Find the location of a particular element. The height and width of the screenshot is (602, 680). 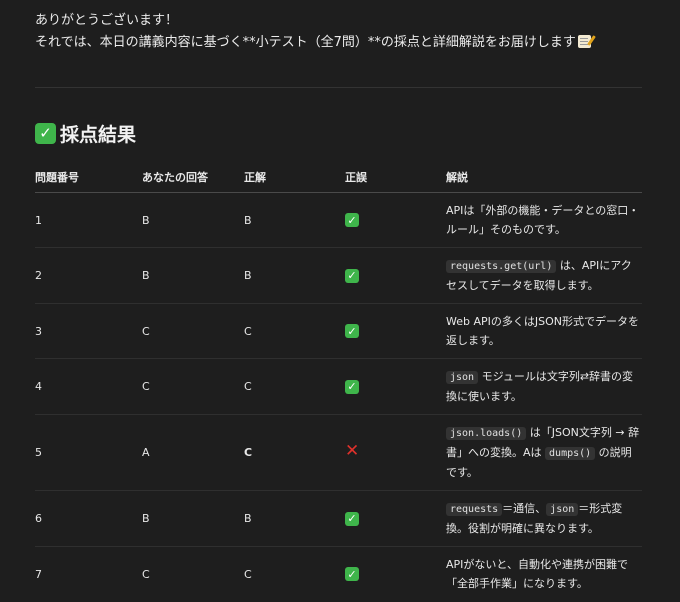

cell-question-number: 1 is located at coordinates (88, 220).